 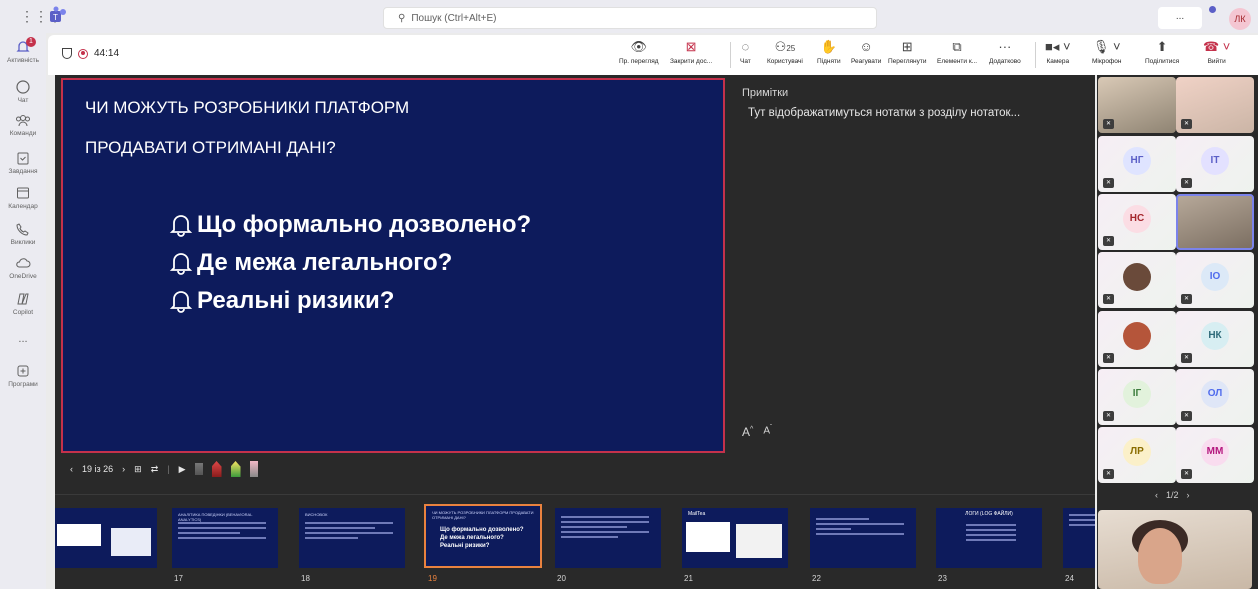 I want to click on user-avatar: ЛК, so click(x=1240, y=19).